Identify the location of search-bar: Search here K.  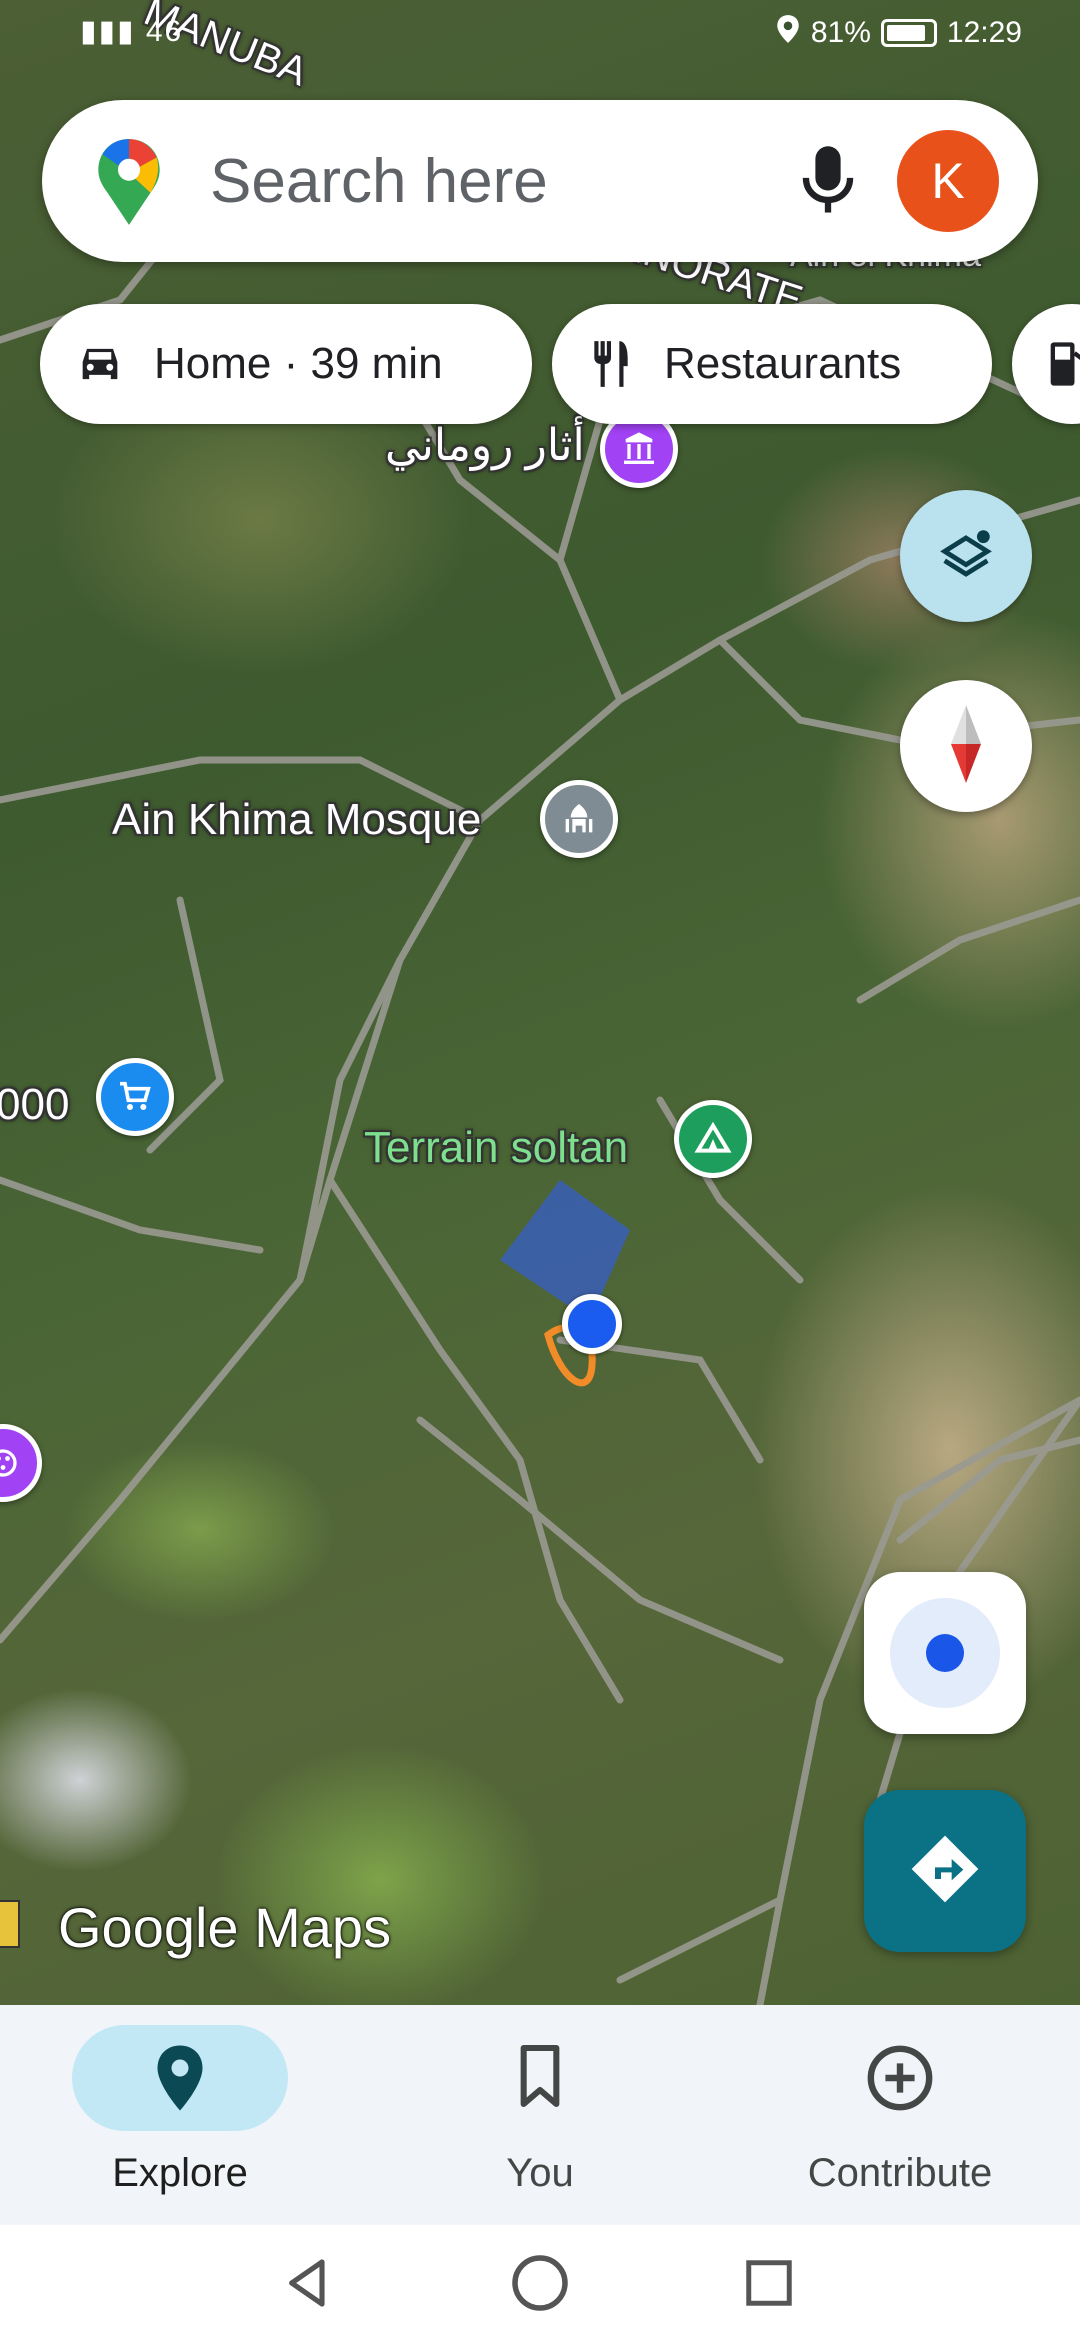
(540, 181).